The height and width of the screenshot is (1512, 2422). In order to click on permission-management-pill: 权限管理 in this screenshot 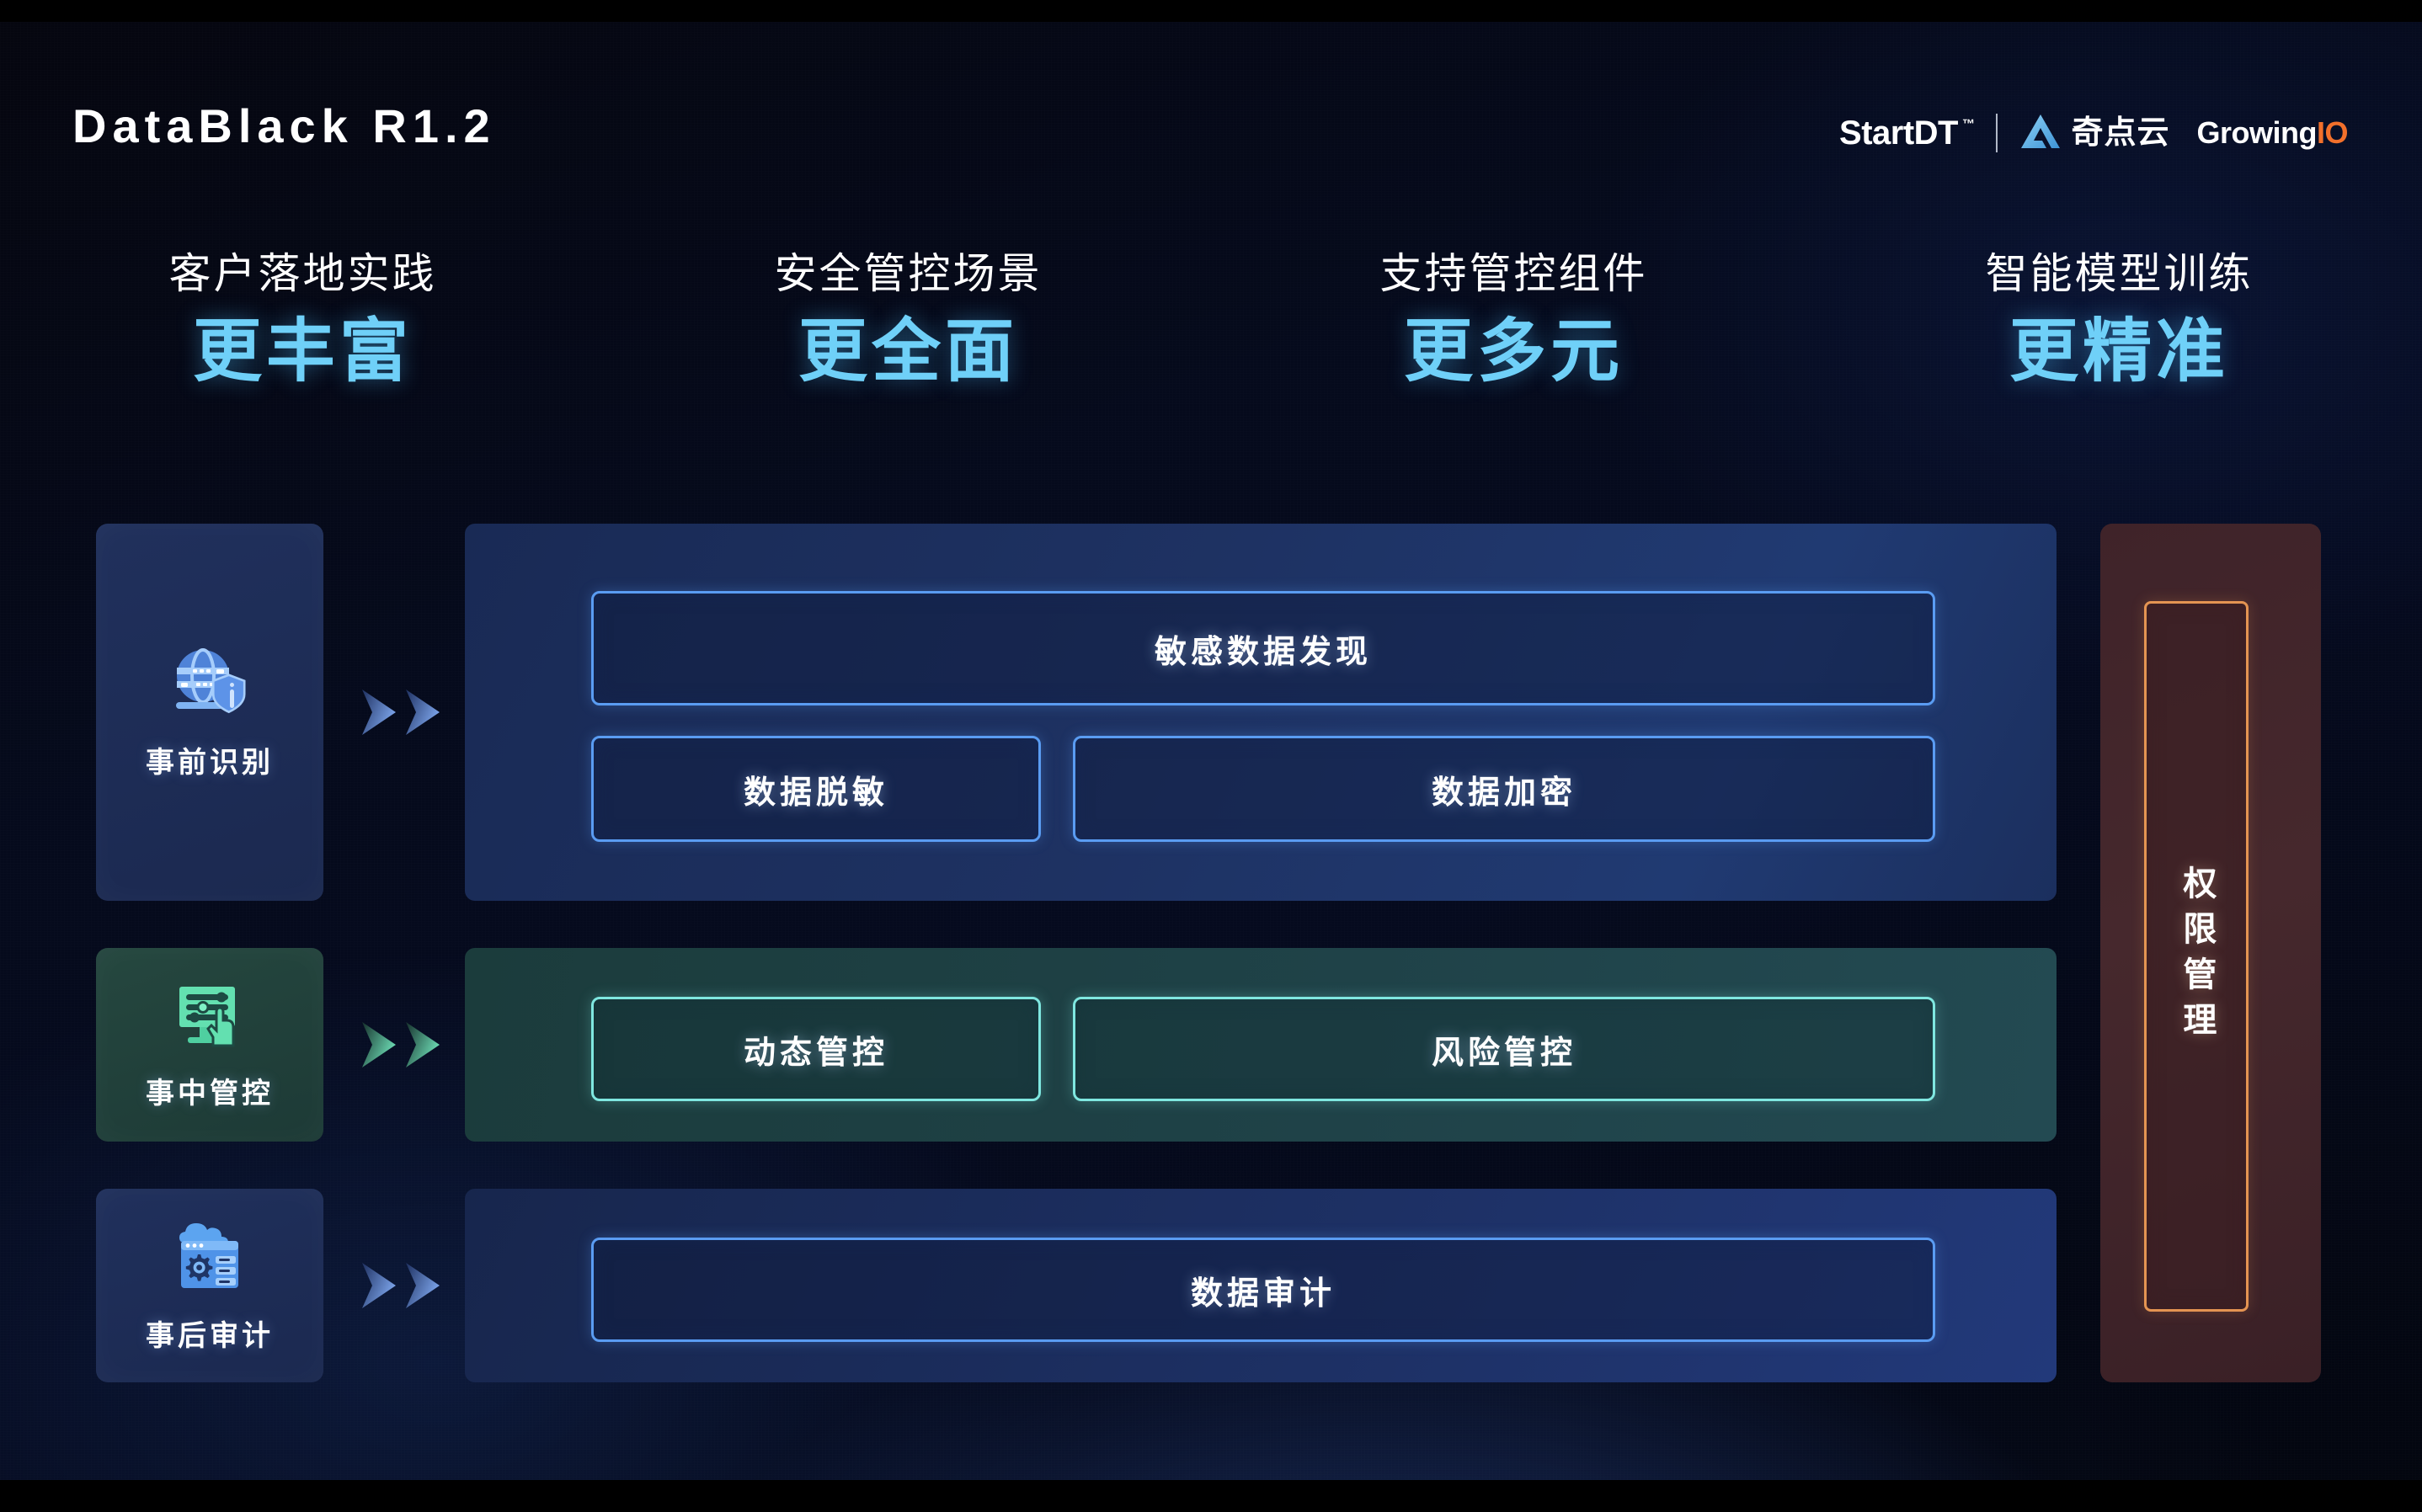, I will do `click(2197, 957)`.